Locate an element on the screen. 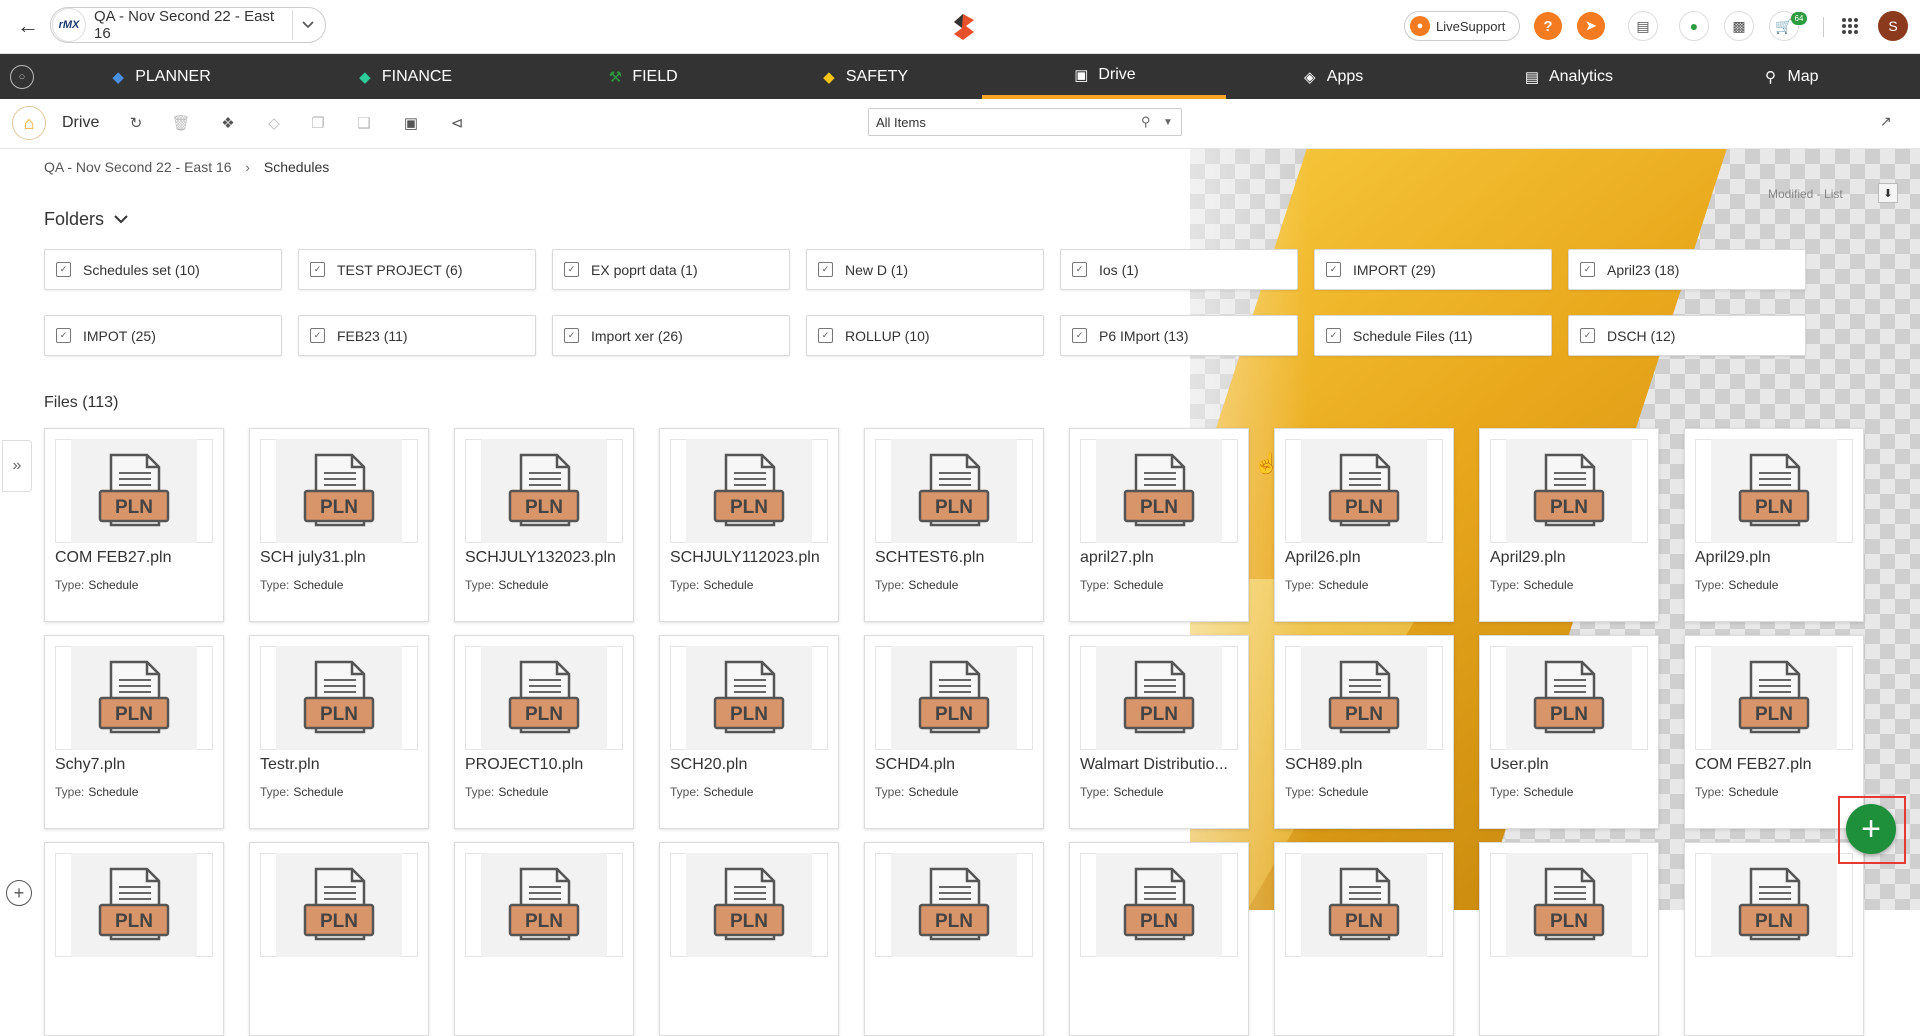 The image size is (1920, 1036). camera-icon: ▣ is located at coordinates (411, 123).